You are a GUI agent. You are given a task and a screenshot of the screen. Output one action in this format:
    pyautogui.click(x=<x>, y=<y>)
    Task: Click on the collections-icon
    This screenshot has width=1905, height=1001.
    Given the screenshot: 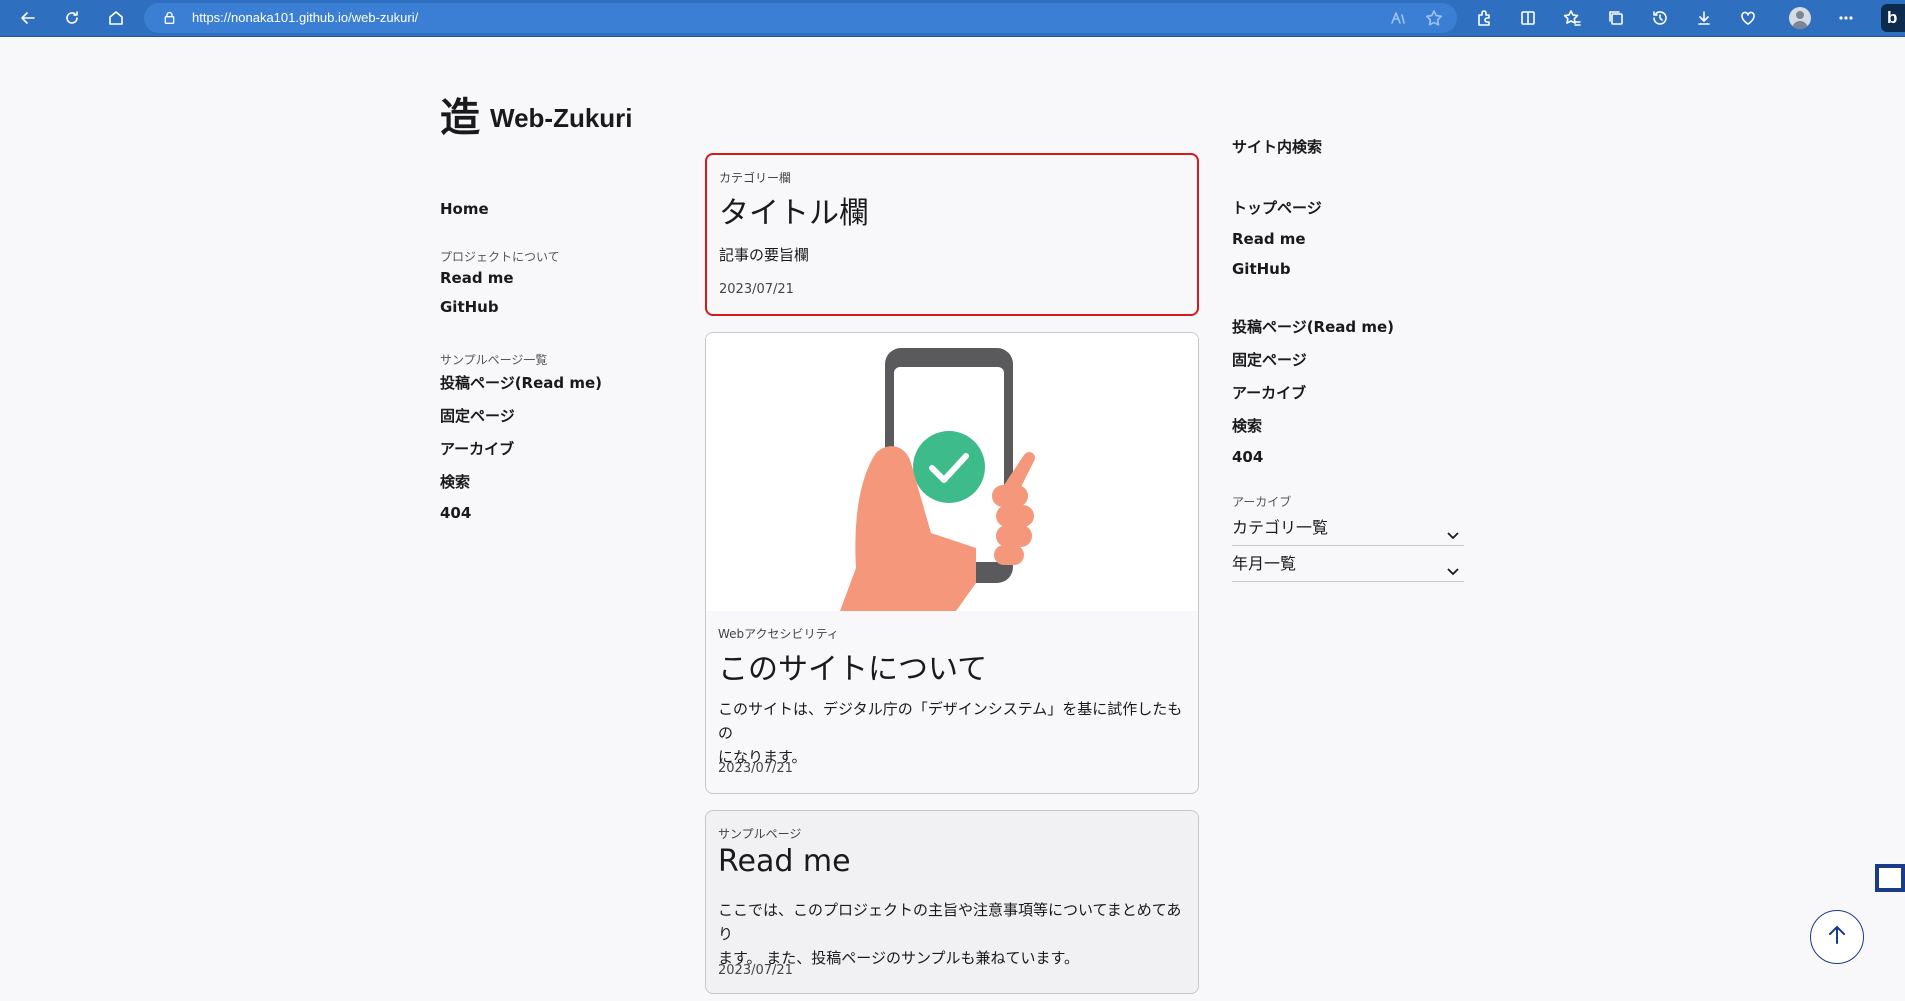 What is the action you would take?
    pyautogui.click(x=1616, y=18)
    